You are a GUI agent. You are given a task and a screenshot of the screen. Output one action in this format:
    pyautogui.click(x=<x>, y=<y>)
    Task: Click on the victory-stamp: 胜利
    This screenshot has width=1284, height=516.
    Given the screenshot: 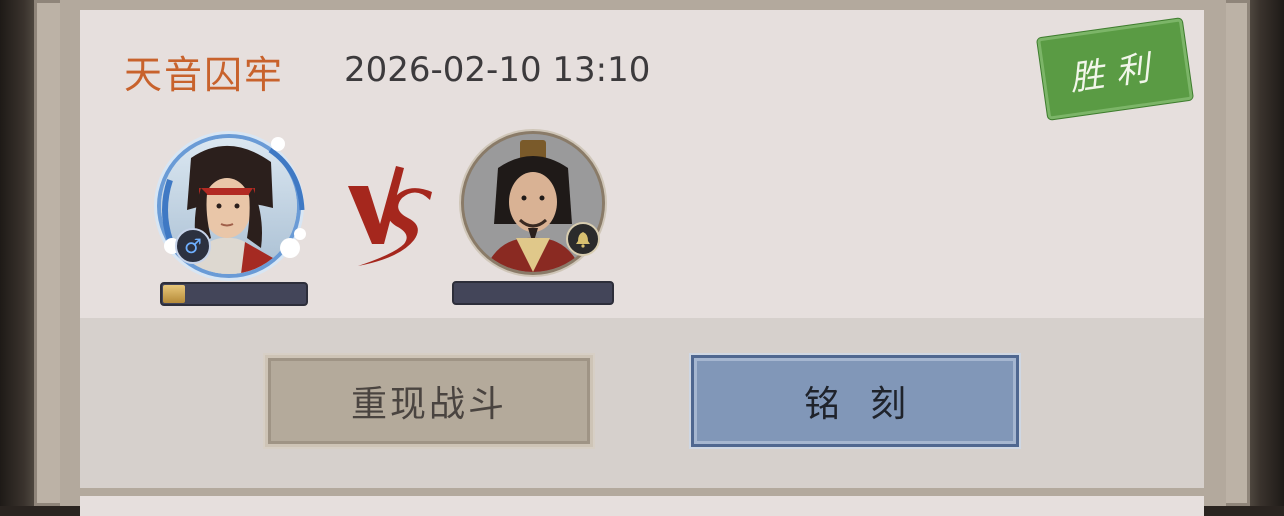 What is the action you would take?
    pyautogui.click(x=1115, y=69)
    